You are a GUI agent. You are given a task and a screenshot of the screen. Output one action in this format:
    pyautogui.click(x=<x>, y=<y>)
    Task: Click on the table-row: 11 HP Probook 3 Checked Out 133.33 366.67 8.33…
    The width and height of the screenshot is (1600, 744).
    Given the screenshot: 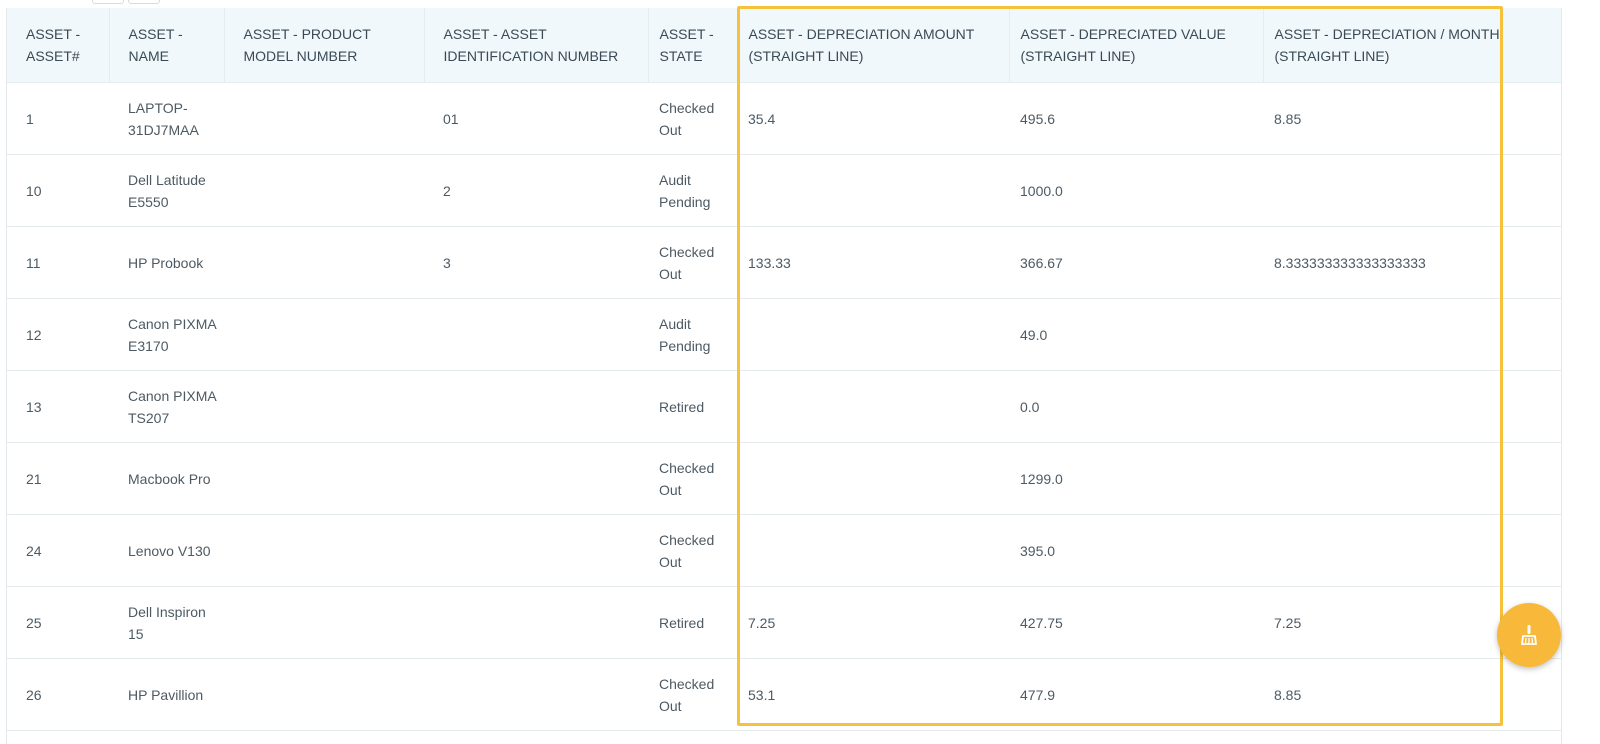 What is the action you would take?
    pyautogui.click(x=784, y=262)
    